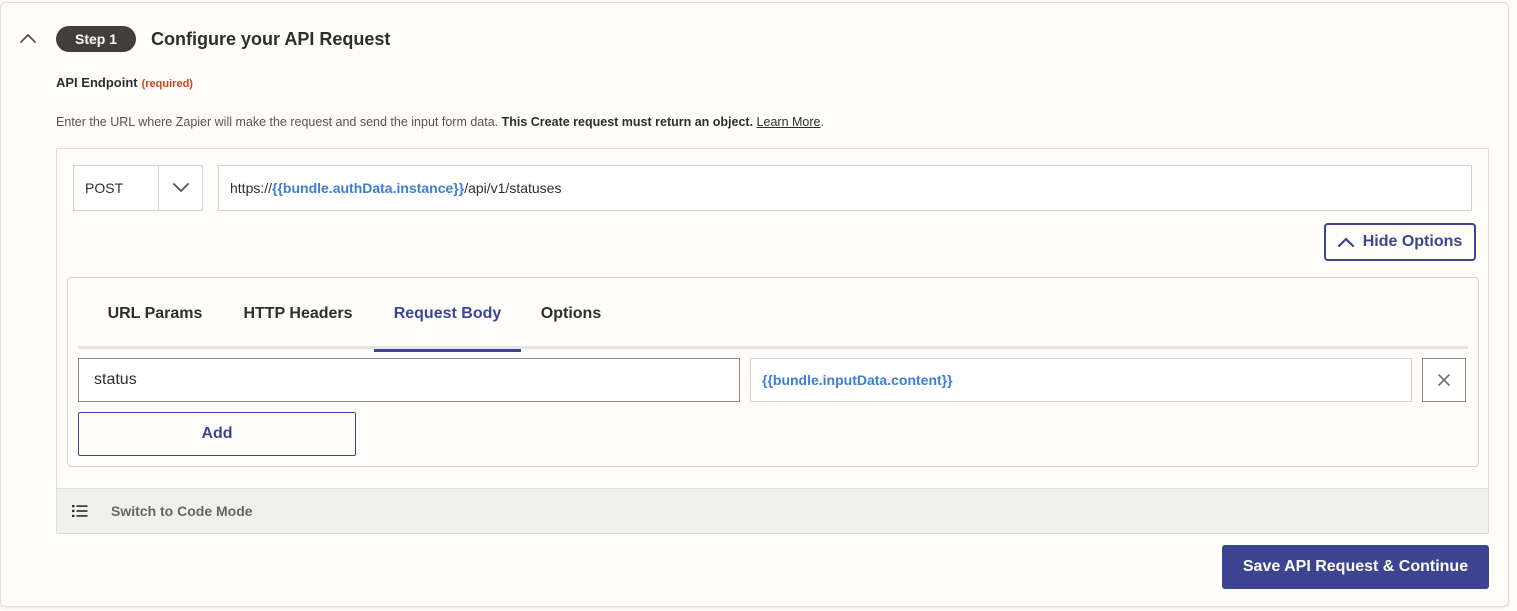 This screenshot has width=1517, height=611. I want to click on method-select: POST, so click(138, 188).